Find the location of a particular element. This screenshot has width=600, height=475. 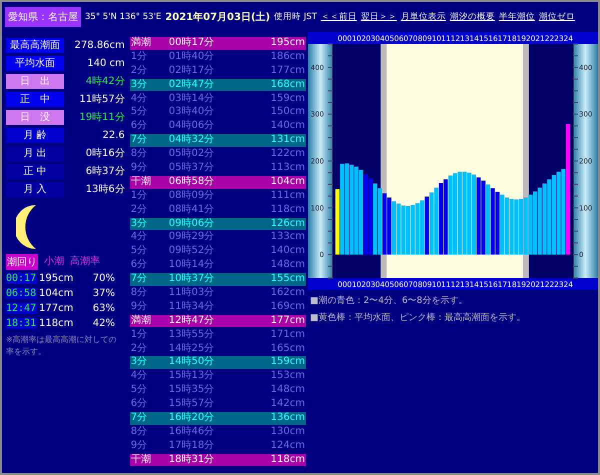

phase-height: 126cm is located at coordinates (288, 224).